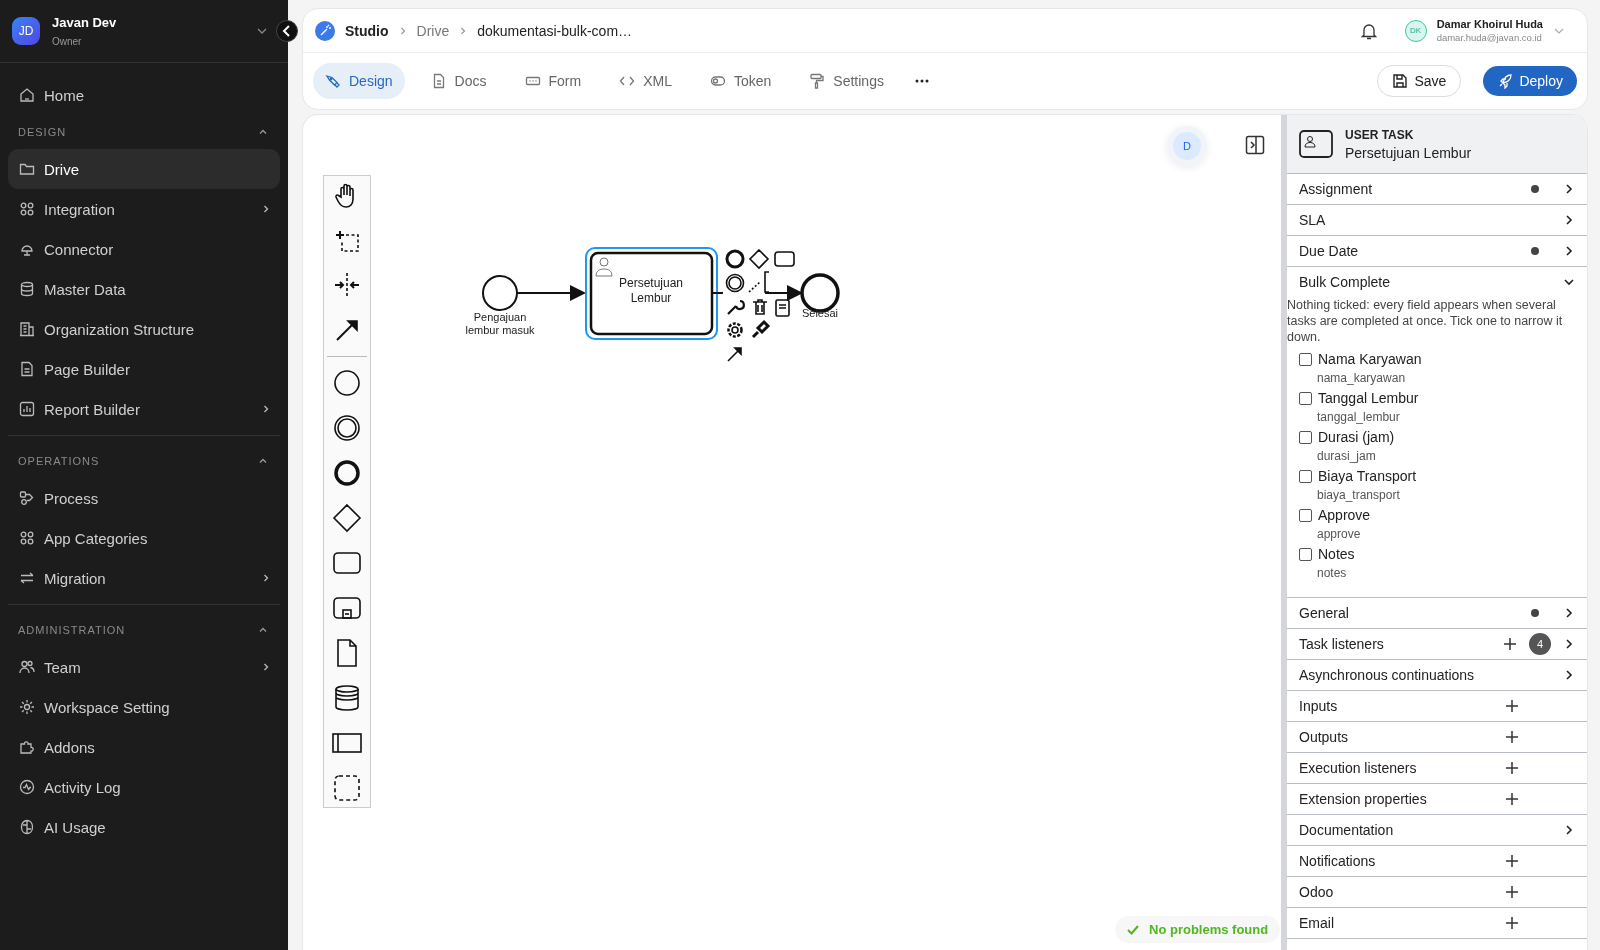 The width and height of the screenshot is (1600, 950). I want to click on trash-icon, so click(760, 307).